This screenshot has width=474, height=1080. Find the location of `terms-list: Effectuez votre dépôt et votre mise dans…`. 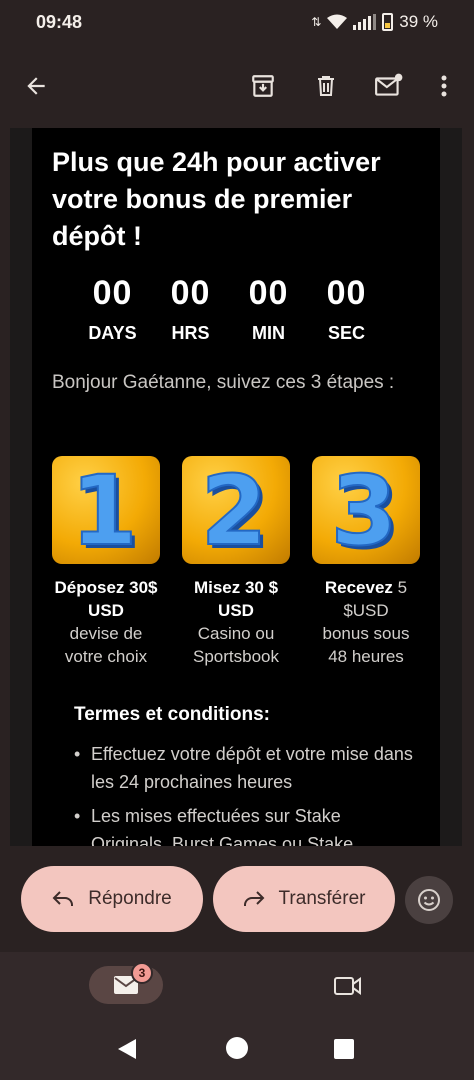

terms-list: Effectuez votre dépôt et votre mise dans… is located at coordinates (244, 793).